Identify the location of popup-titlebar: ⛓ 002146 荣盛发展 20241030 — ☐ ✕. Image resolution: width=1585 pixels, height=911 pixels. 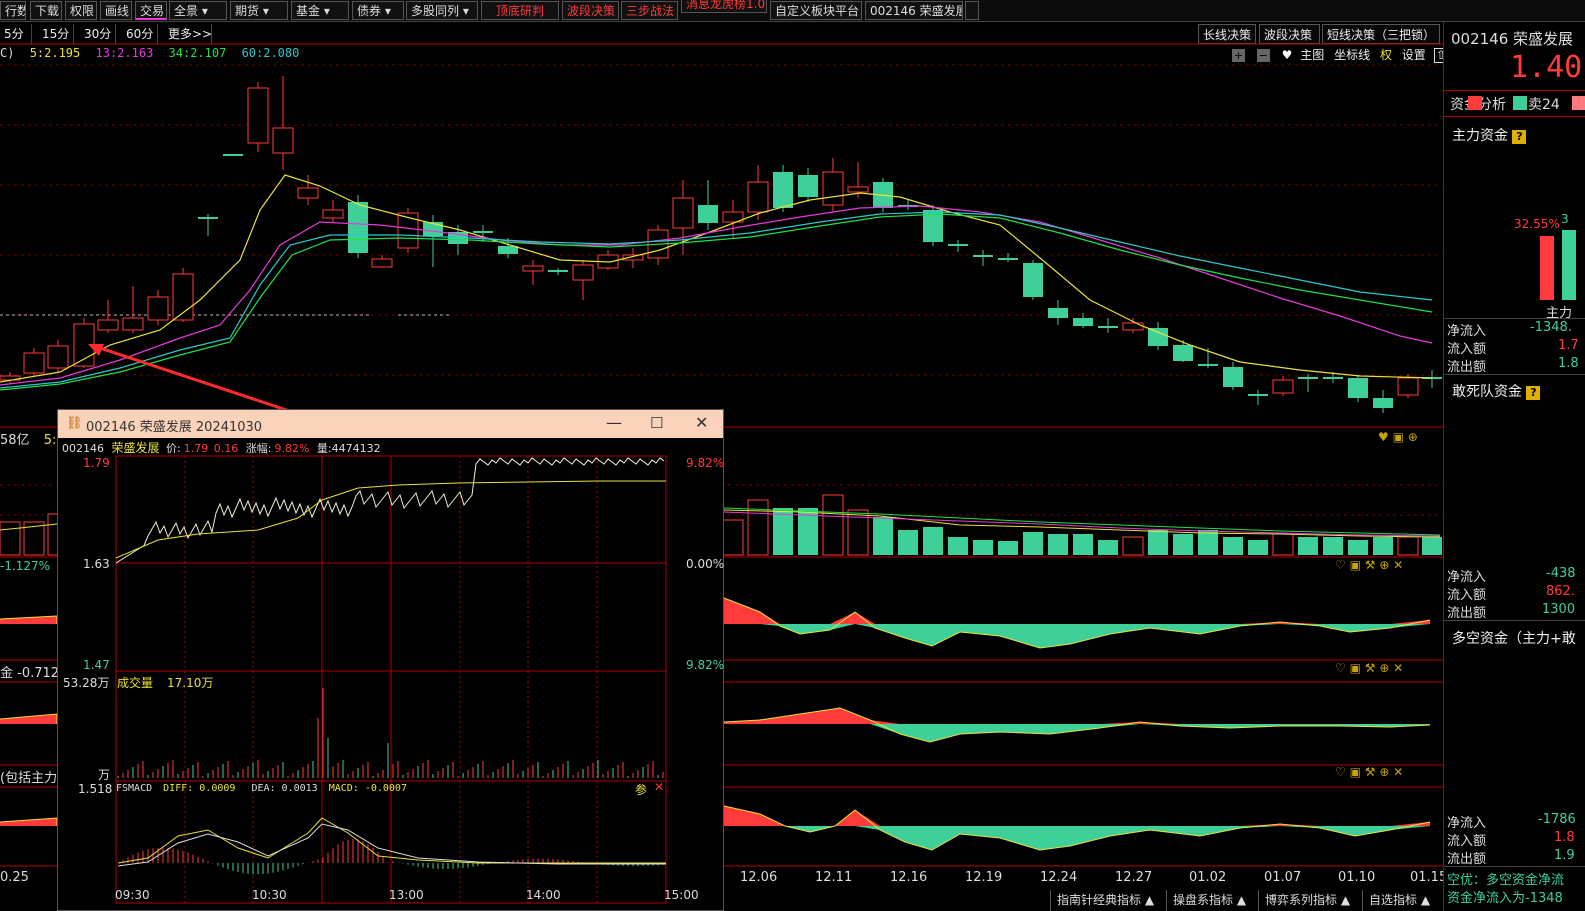
(390, 424).